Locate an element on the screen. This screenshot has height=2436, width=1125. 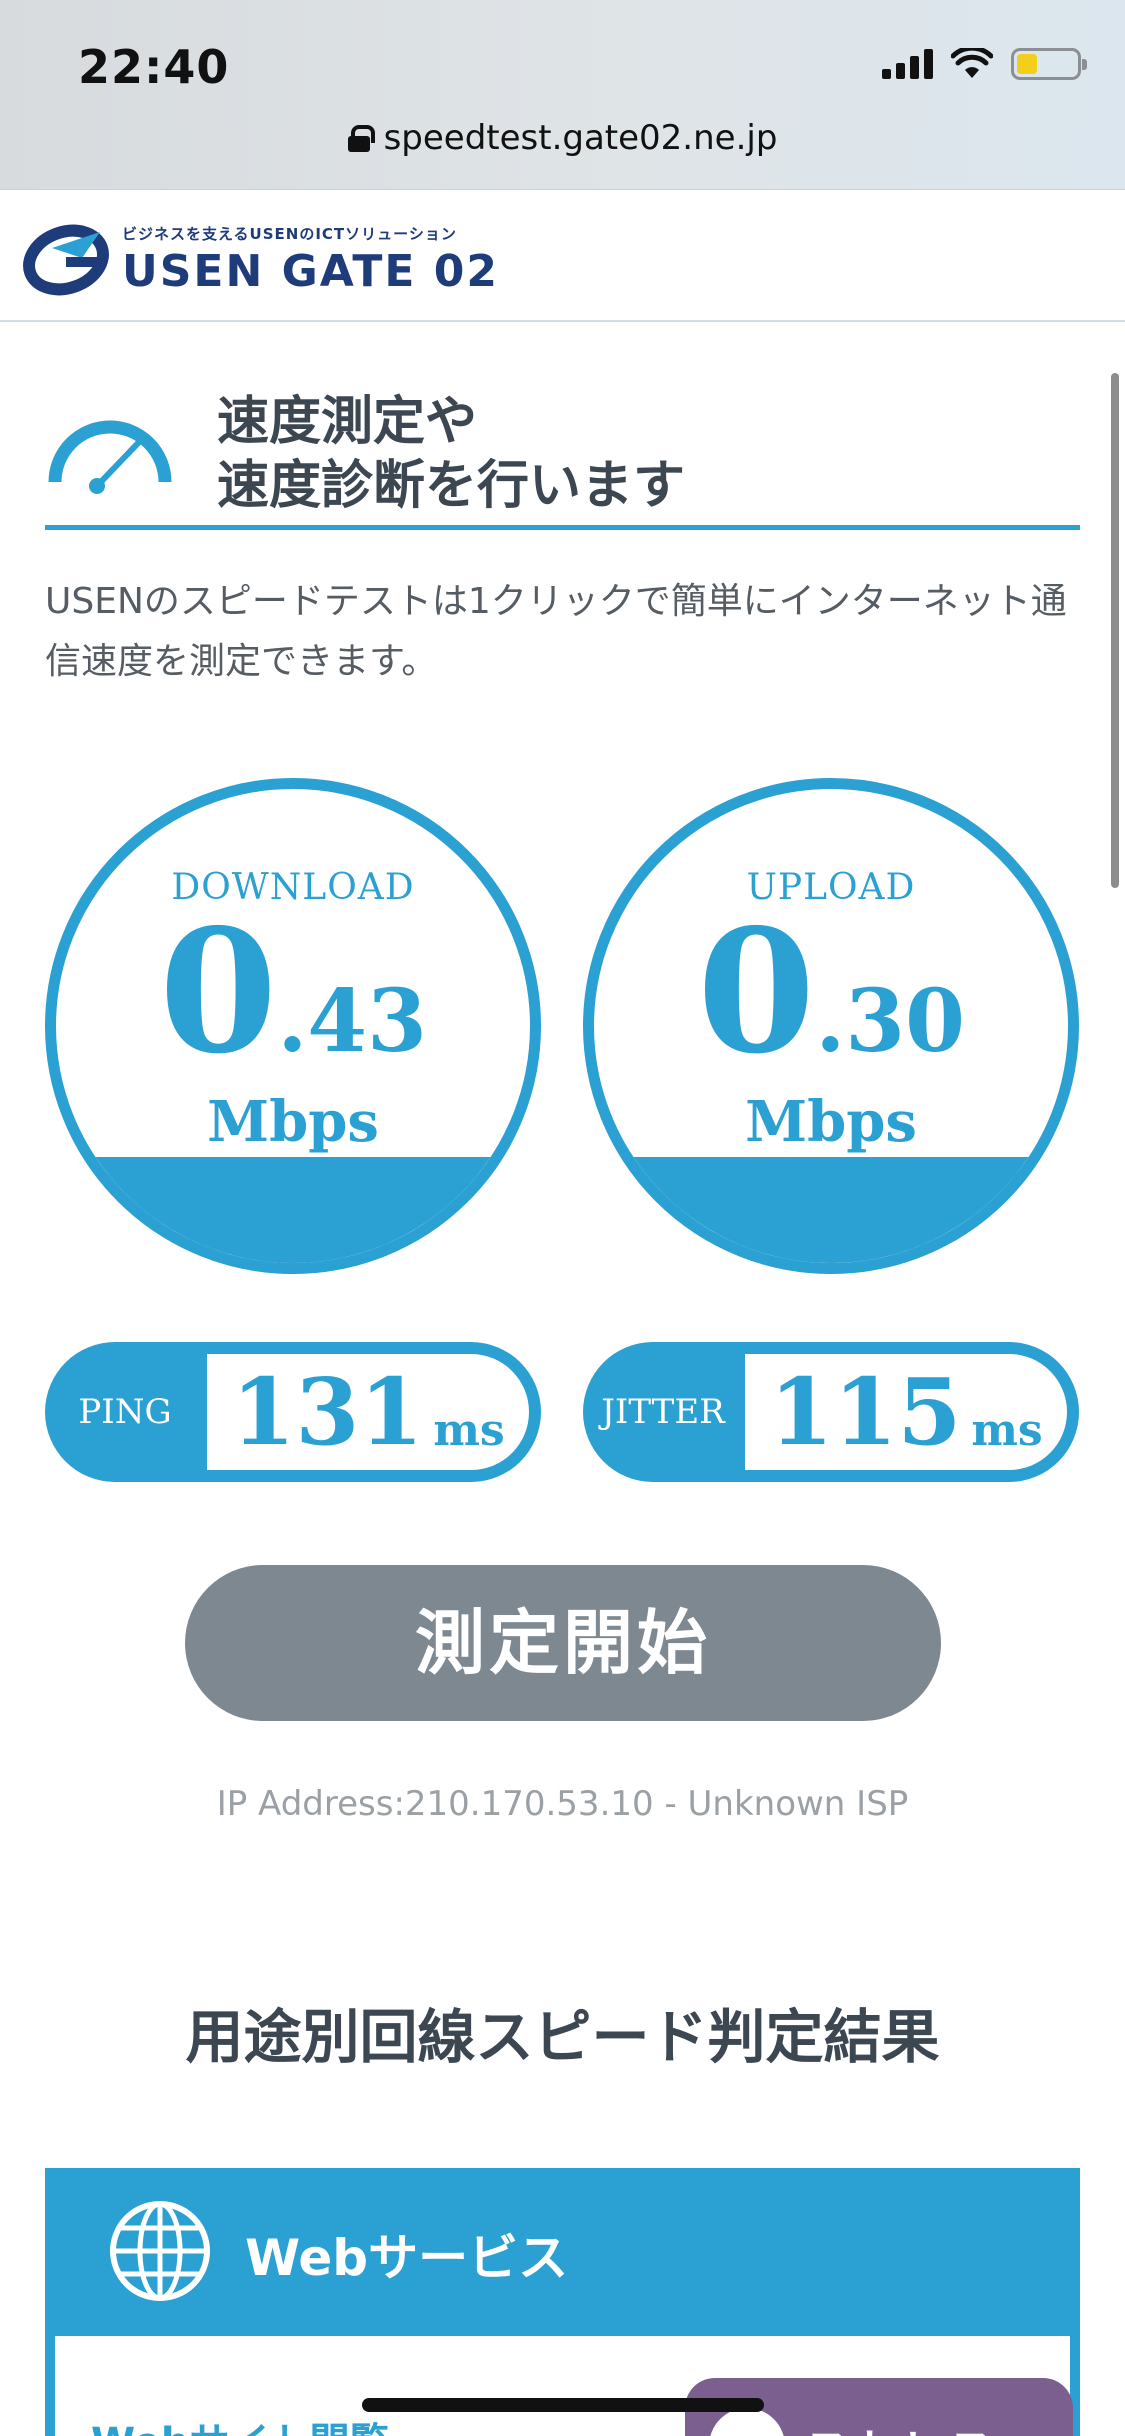
ip-address-info: IP Address:210.170.53.10 - Unknown ISP is located at coordinates (562, 1804).